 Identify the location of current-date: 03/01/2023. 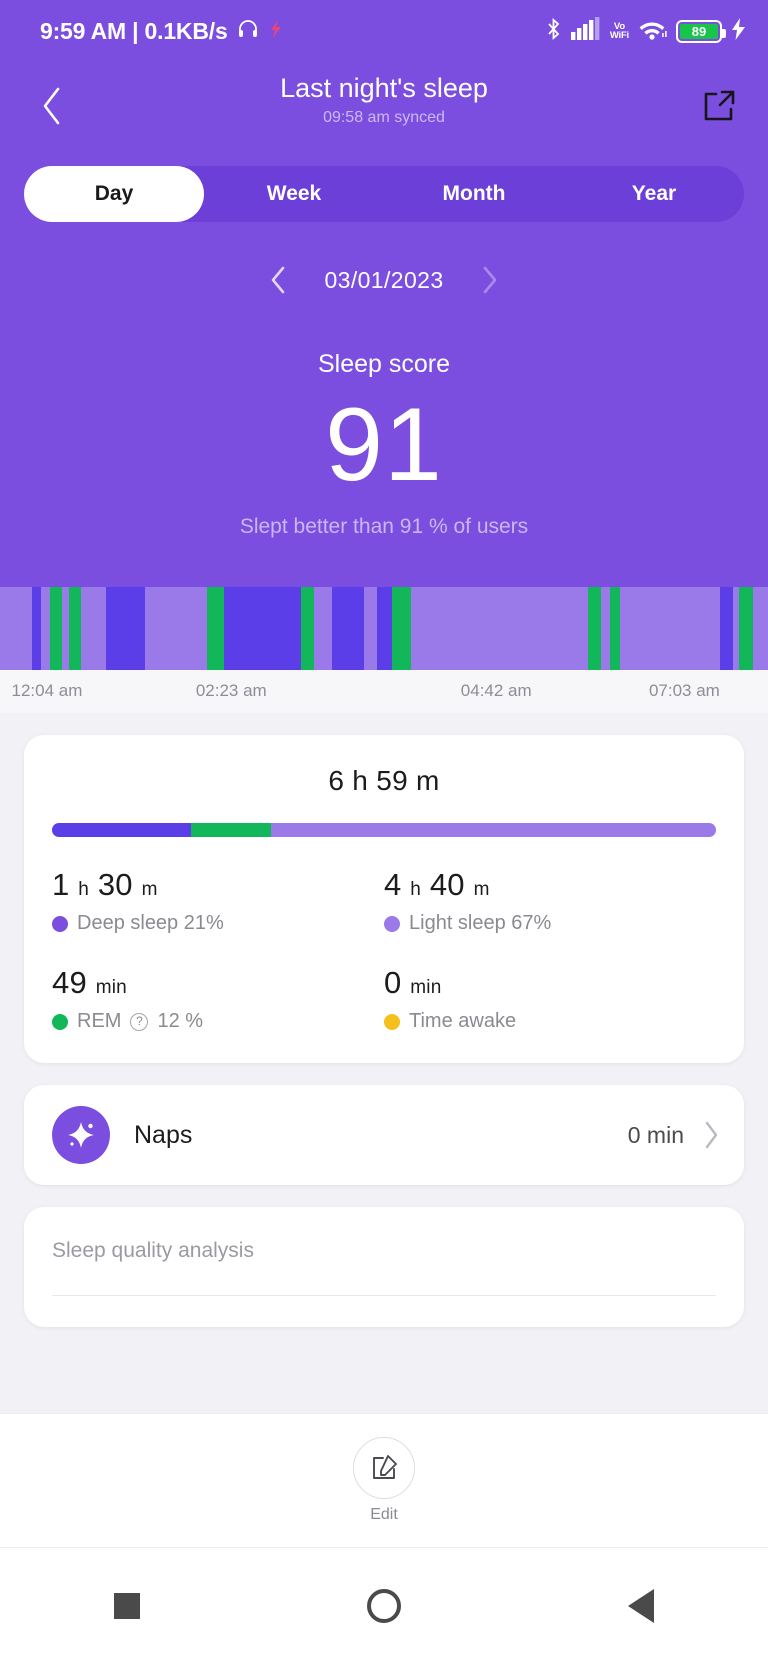
(384, 279).